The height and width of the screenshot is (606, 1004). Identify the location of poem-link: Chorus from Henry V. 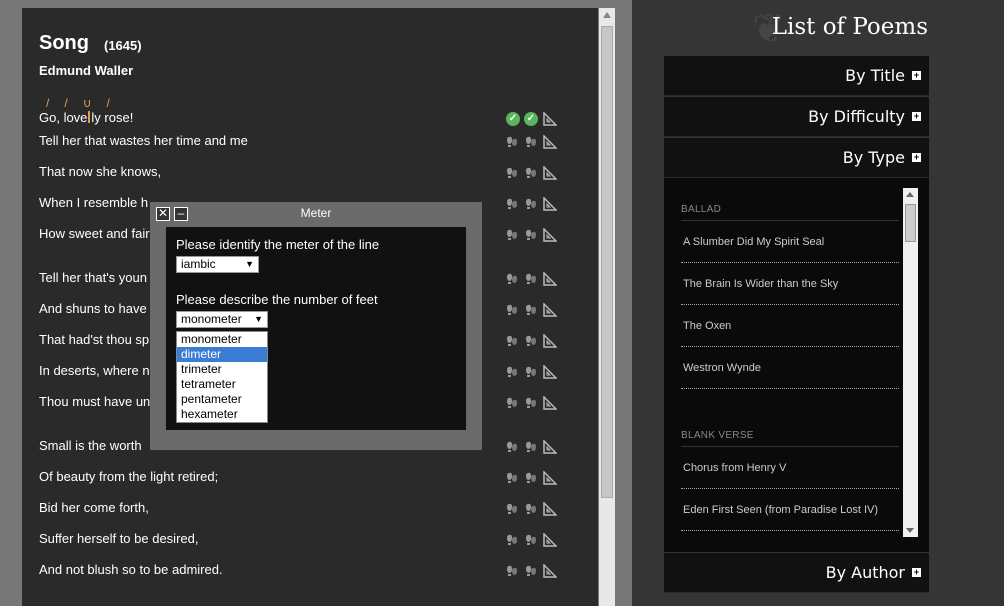
(734, 468).